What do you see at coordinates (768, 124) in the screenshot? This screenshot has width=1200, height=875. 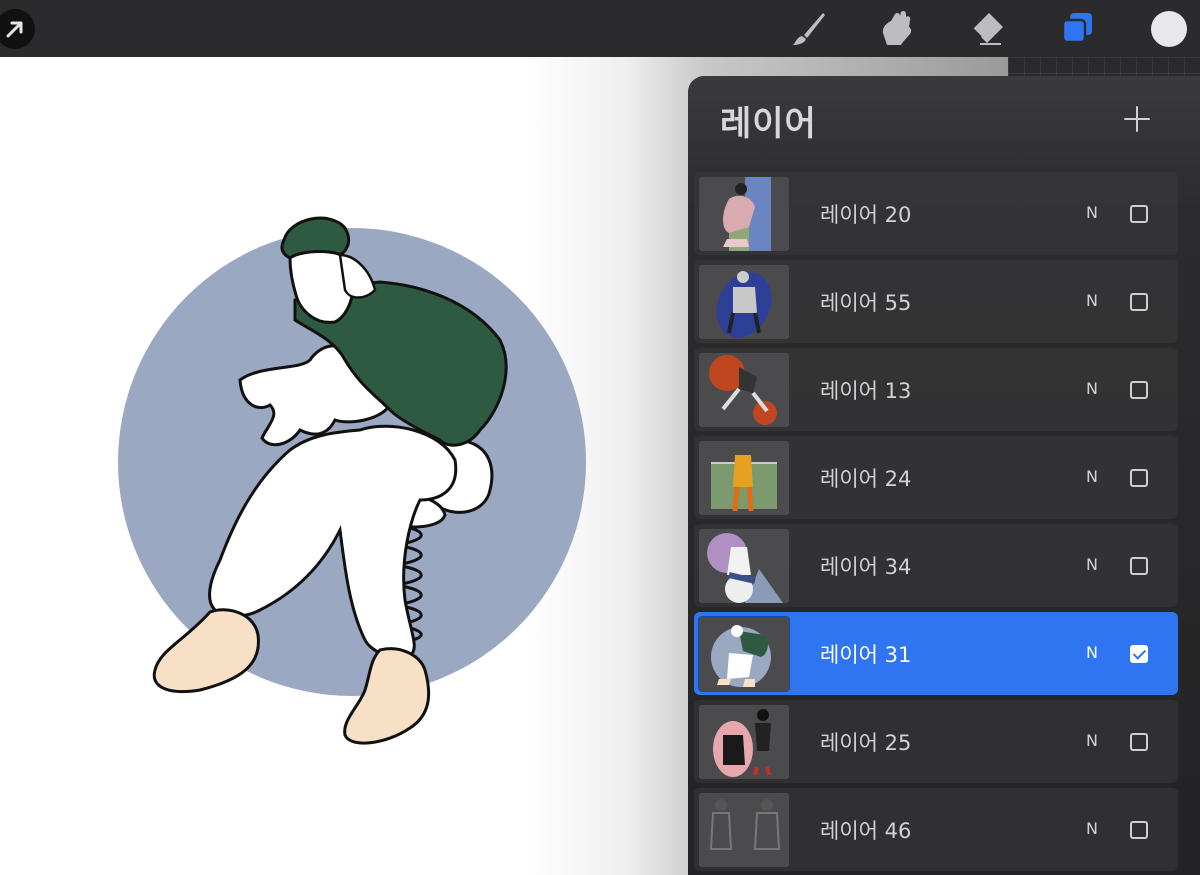 I see `panel-title: 레이어` at bounding box center [768, 124].